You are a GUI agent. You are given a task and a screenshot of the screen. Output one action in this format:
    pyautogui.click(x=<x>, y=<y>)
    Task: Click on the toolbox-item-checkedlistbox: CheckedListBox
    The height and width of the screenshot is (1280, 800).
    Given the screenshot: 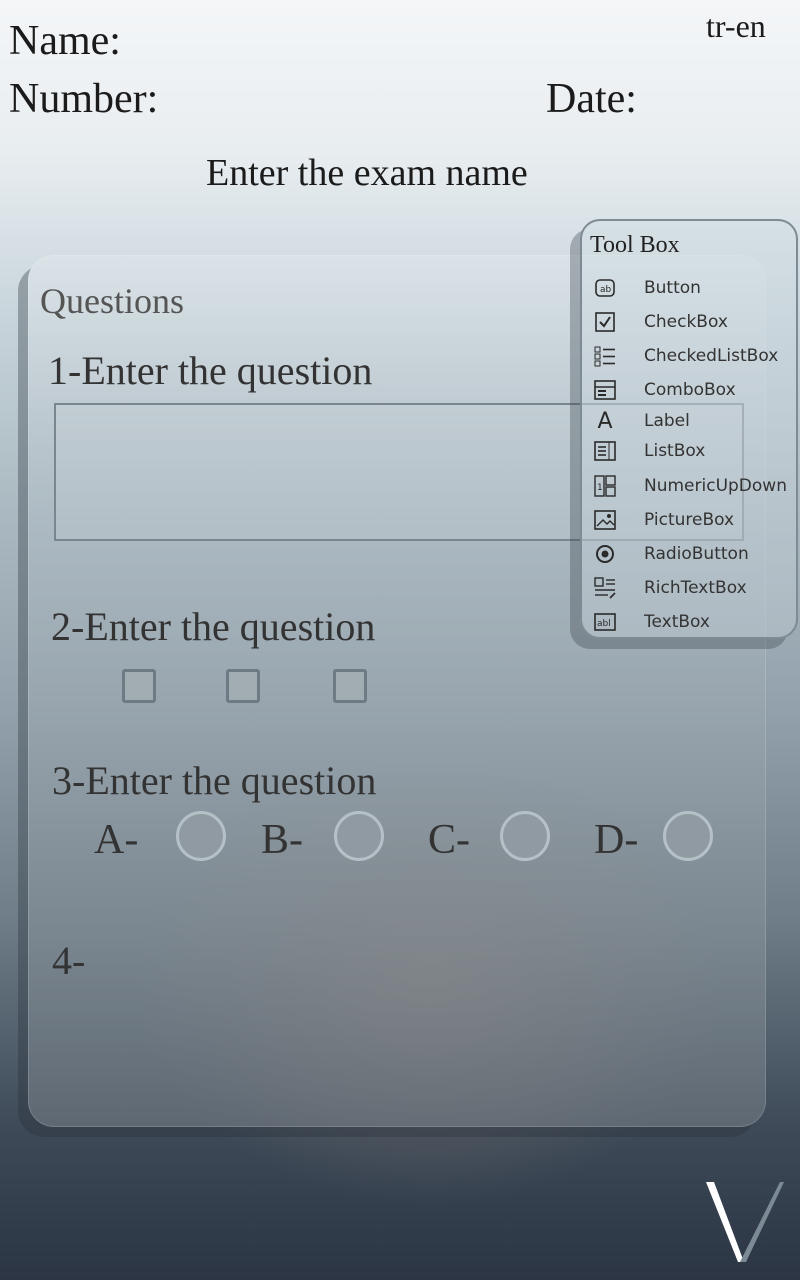 What is the action you would take?
    pyautogui.click(x=689, y=358)
    